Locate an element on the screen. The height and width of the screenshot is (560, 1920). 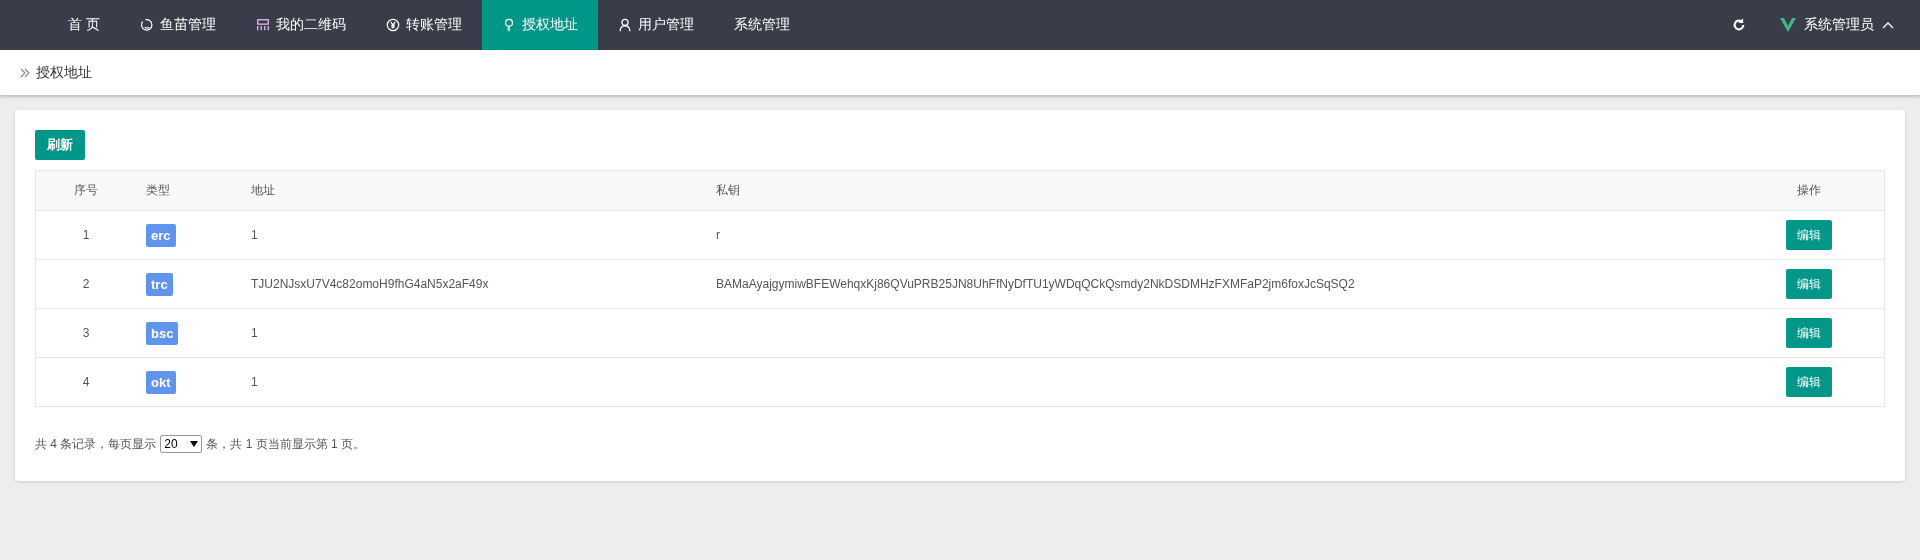
table-cell: 4 is located at coordinates (85, 382).